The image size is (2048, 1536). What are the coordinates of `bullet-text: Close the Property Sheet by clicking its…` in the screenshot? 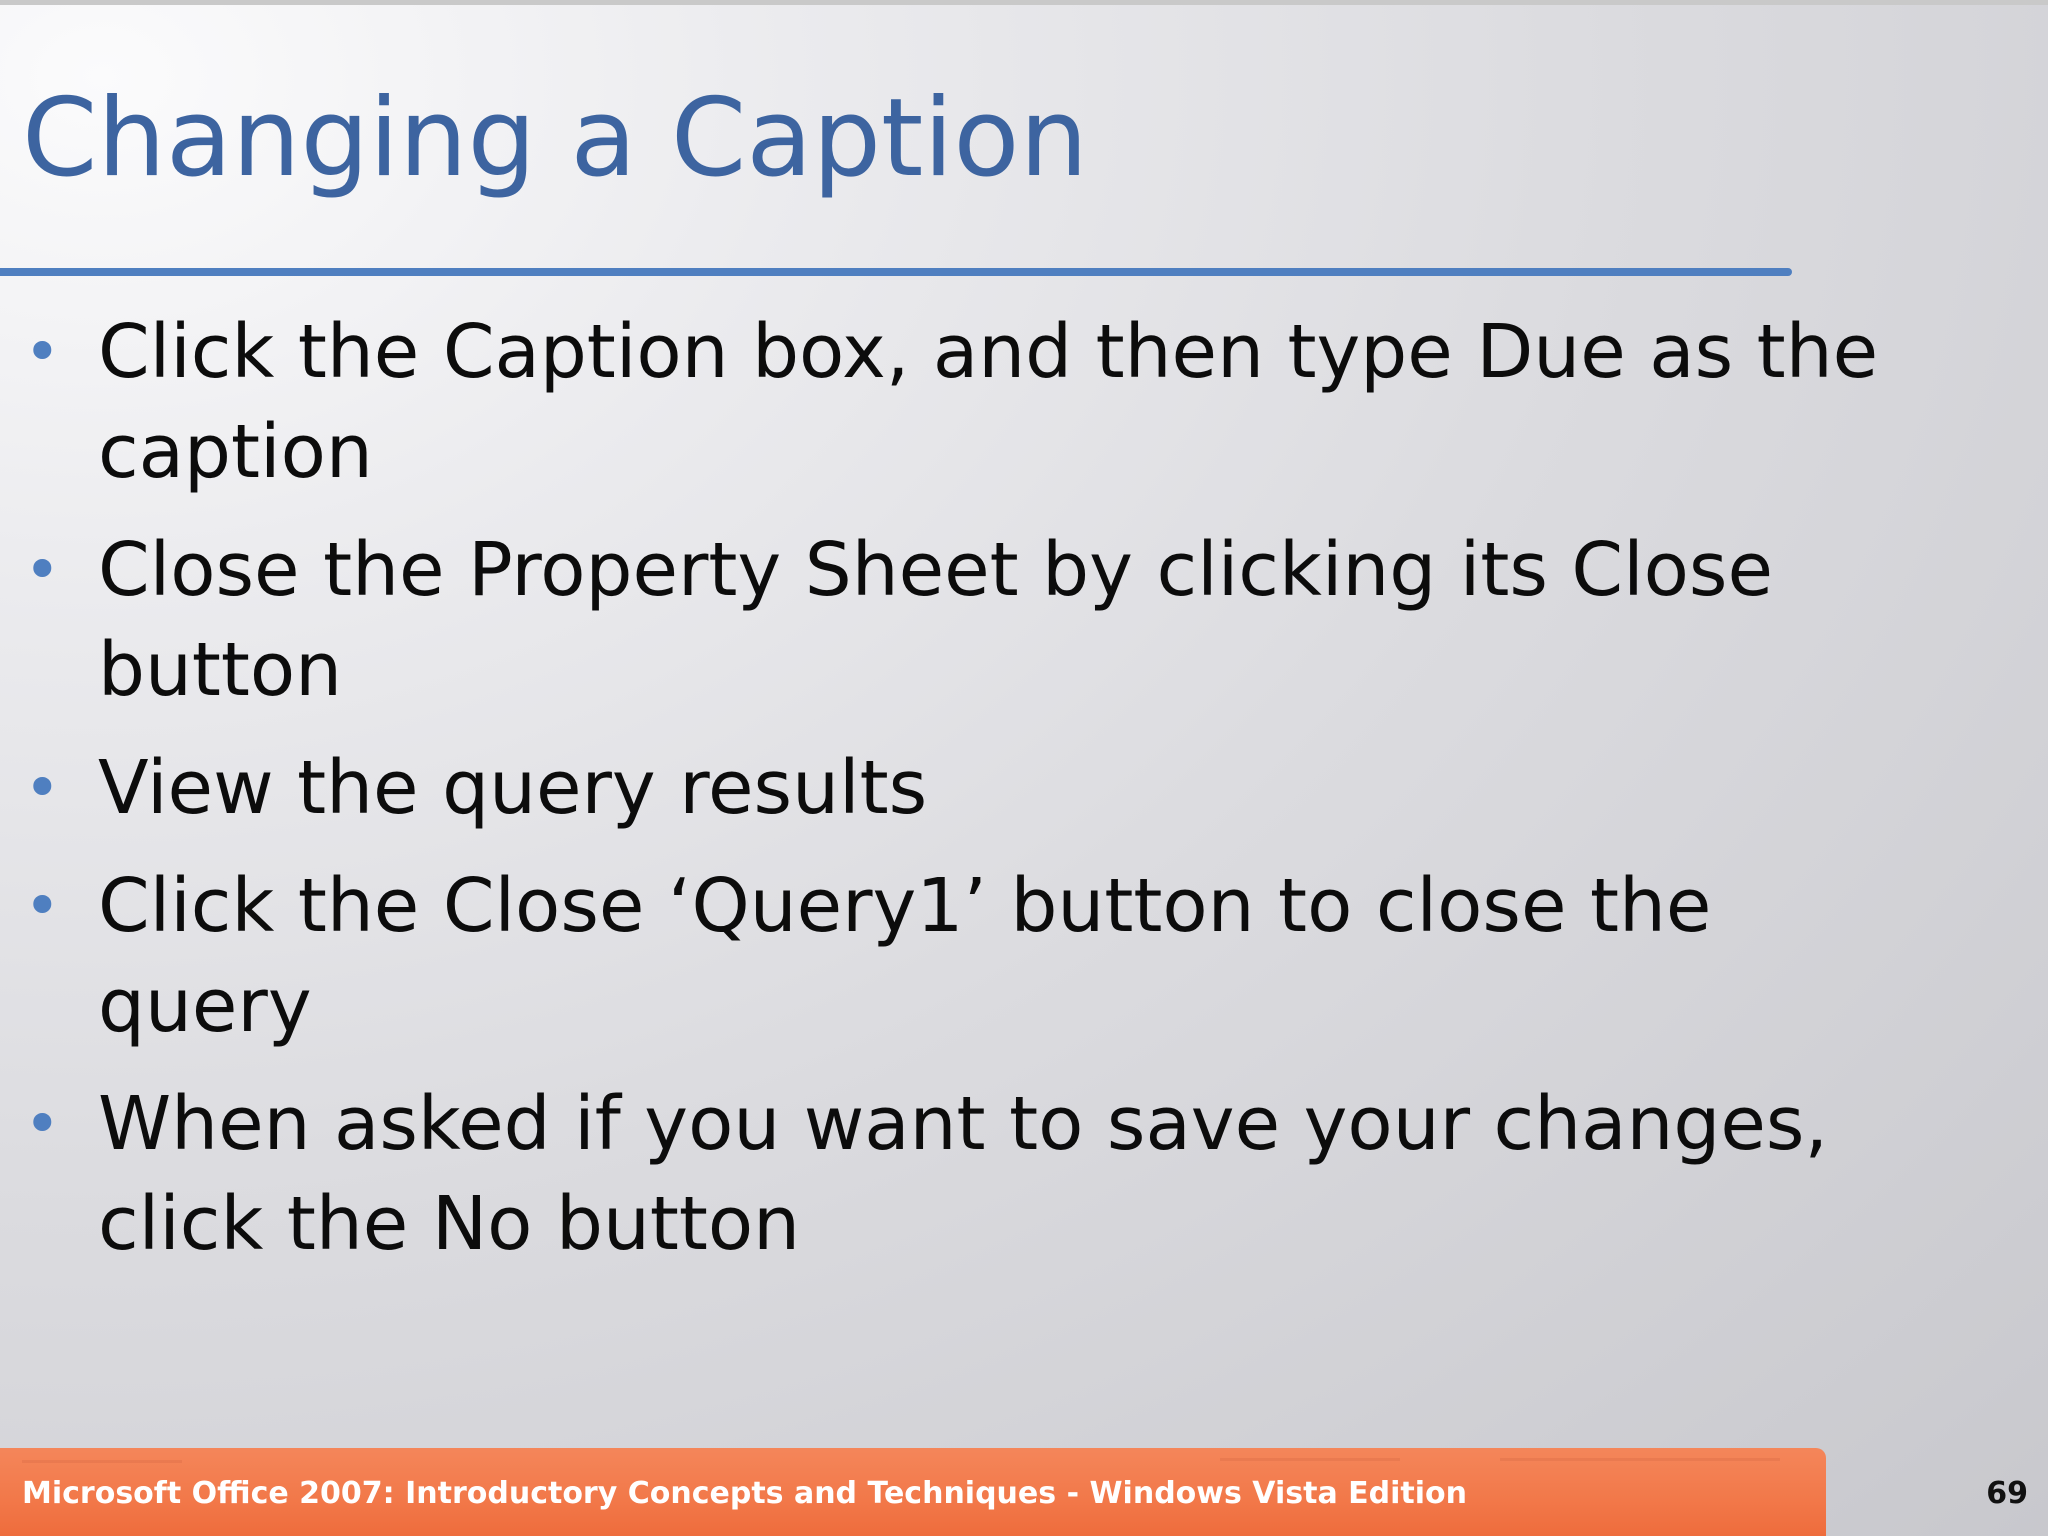 It's located at (936, 620).